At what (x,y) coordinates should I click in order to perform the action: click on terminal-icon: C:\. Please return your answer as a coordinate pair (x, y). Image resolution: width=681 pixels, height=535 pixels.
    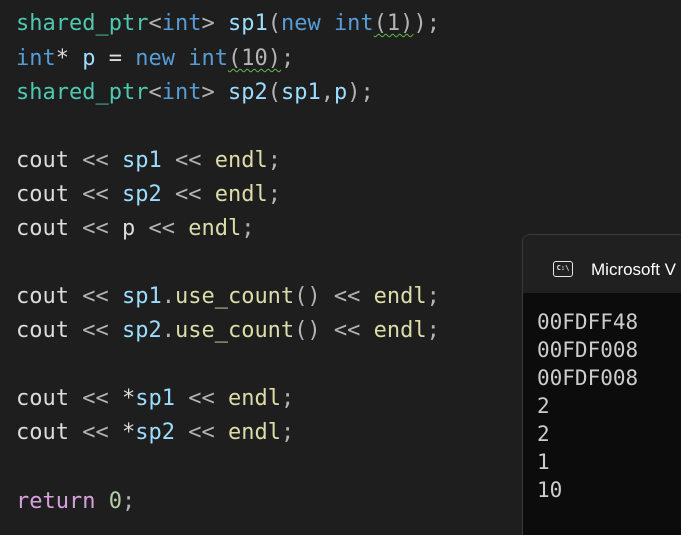
    Looking at the image, I should click on (563, 269).